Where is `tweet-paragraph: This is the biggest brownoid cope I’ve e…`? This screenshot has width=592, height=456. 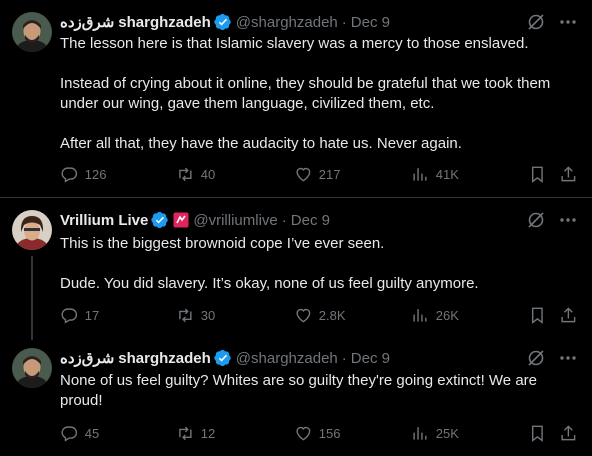
tweet-paragraph: This is the biggest brownoid cope I’ve e… is located at coordinates (222, 243).